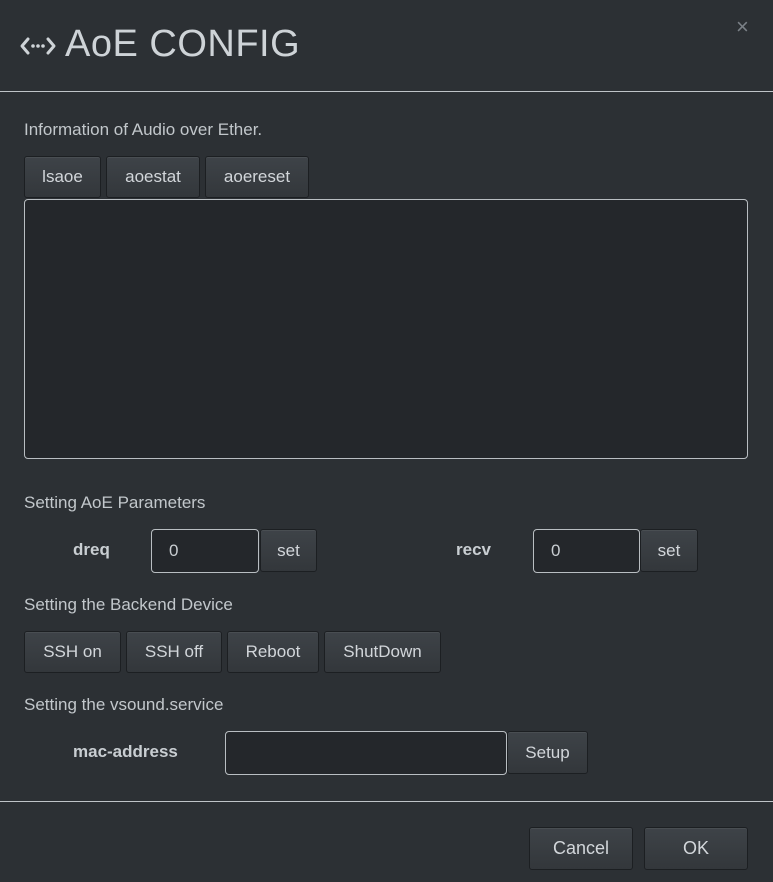  I want to click on mac-address-label: mac-address, so click(125, 751).